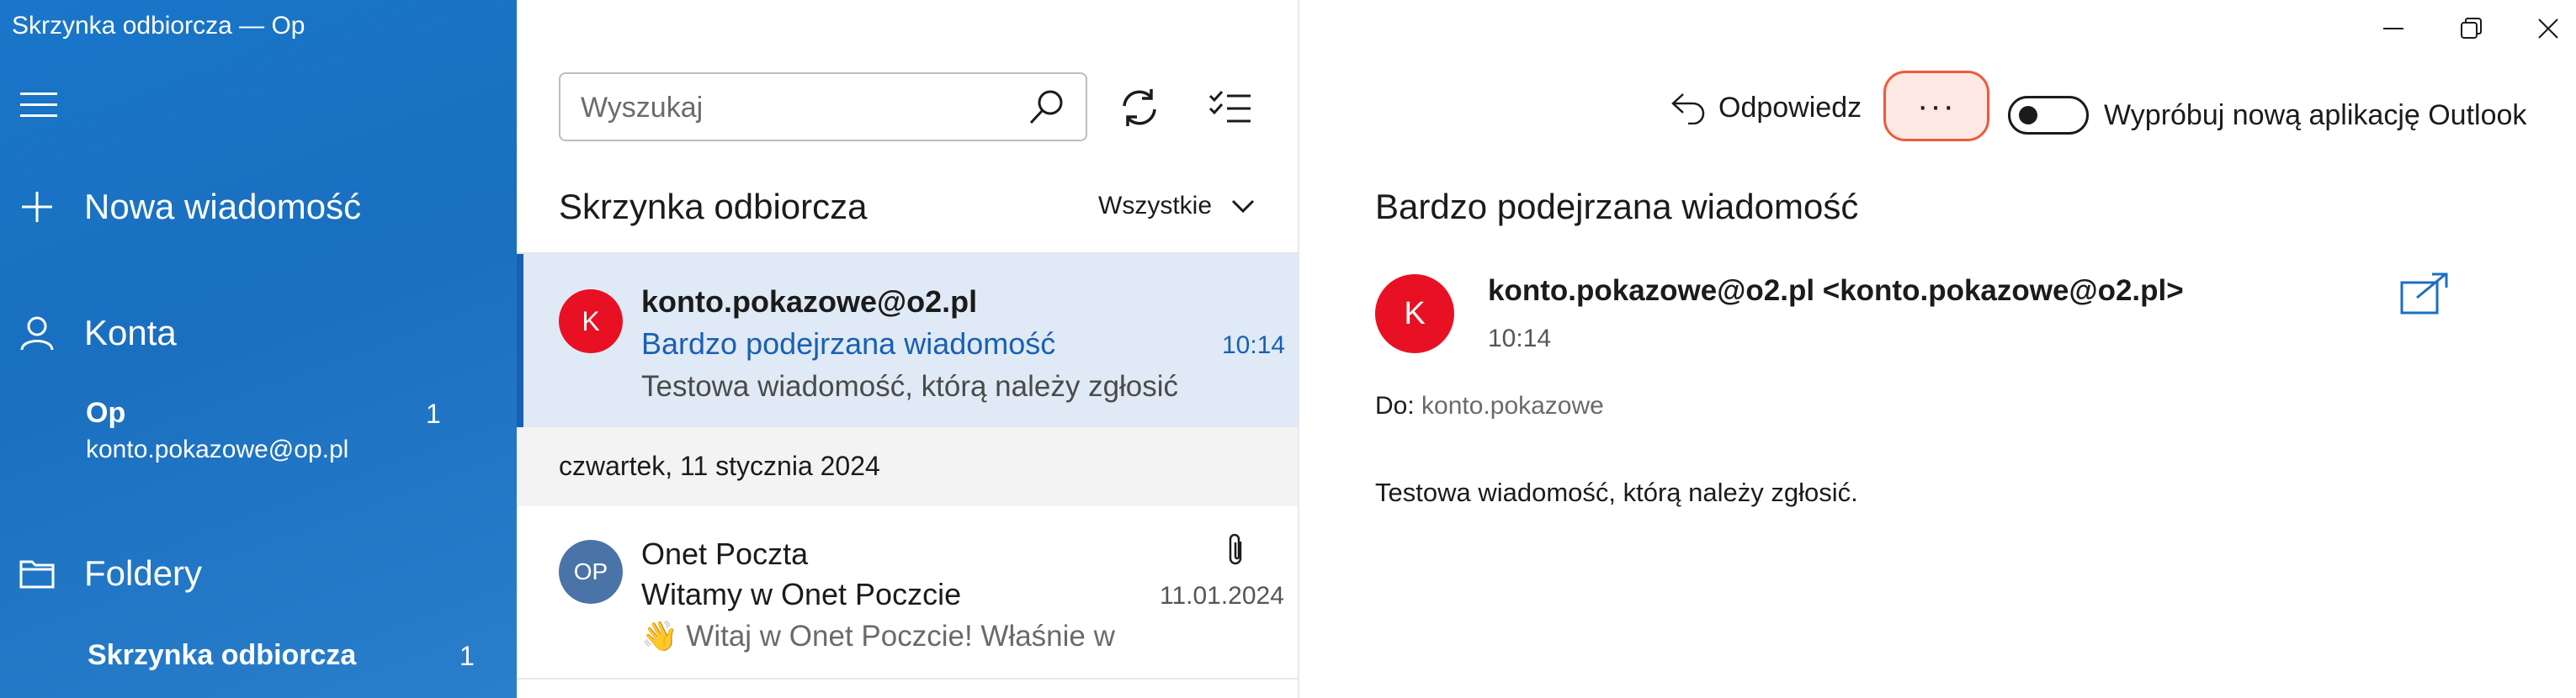 This screenshot has width=2576, height=698. What do you see at coordinates (878, 636) in the screenshot?
I see `message-preview: 👋 Witaj w Onet Poczcie! Właśnie w` at bounding box center [878, 636].